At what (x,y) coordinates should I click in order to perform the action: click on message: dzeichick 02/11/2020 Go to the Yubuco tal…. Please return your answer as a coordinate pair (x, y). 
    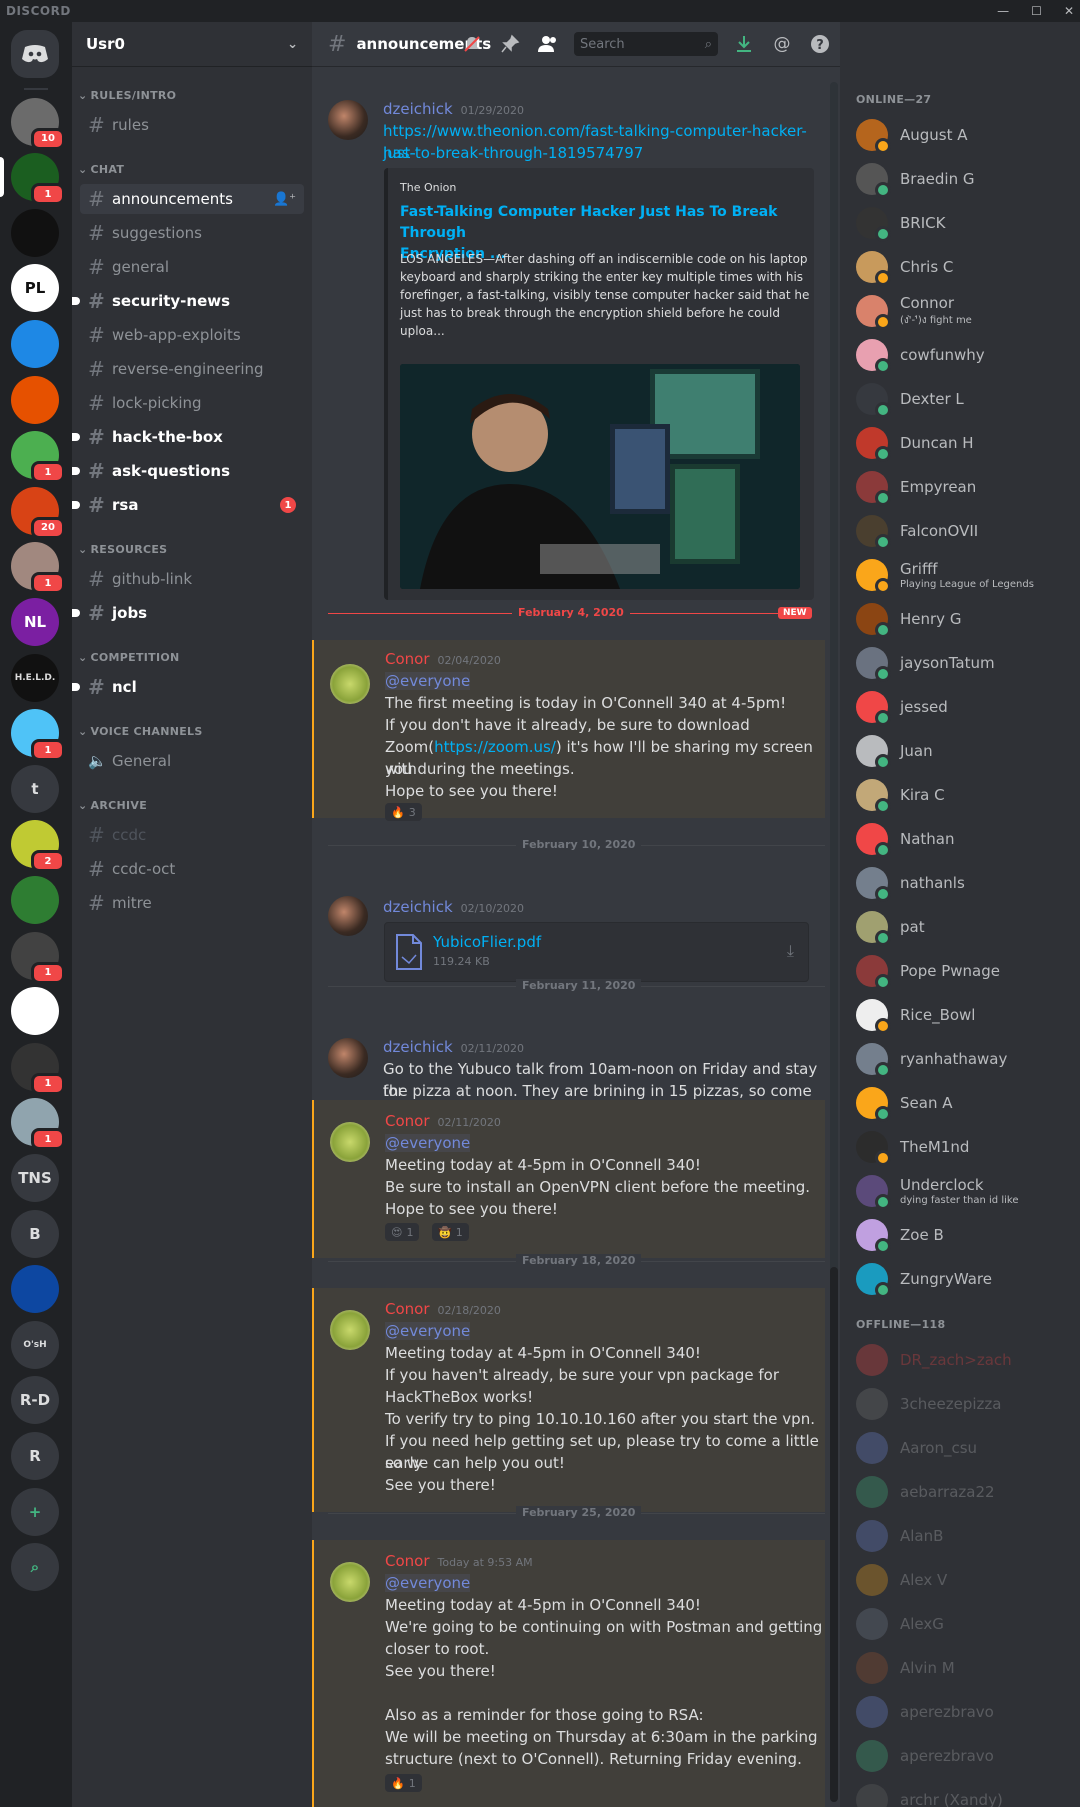
    Looking at the image, I should click on (568, 1068).